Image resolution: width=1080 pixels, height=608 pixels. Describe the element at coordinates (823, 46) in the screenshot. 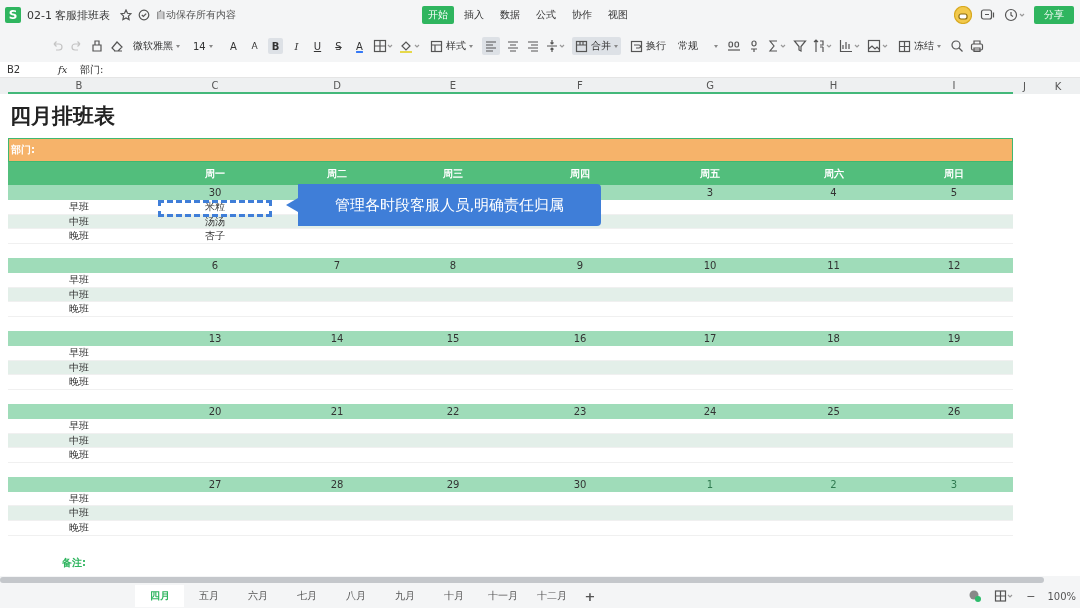

I see `sort-icon` at that location.